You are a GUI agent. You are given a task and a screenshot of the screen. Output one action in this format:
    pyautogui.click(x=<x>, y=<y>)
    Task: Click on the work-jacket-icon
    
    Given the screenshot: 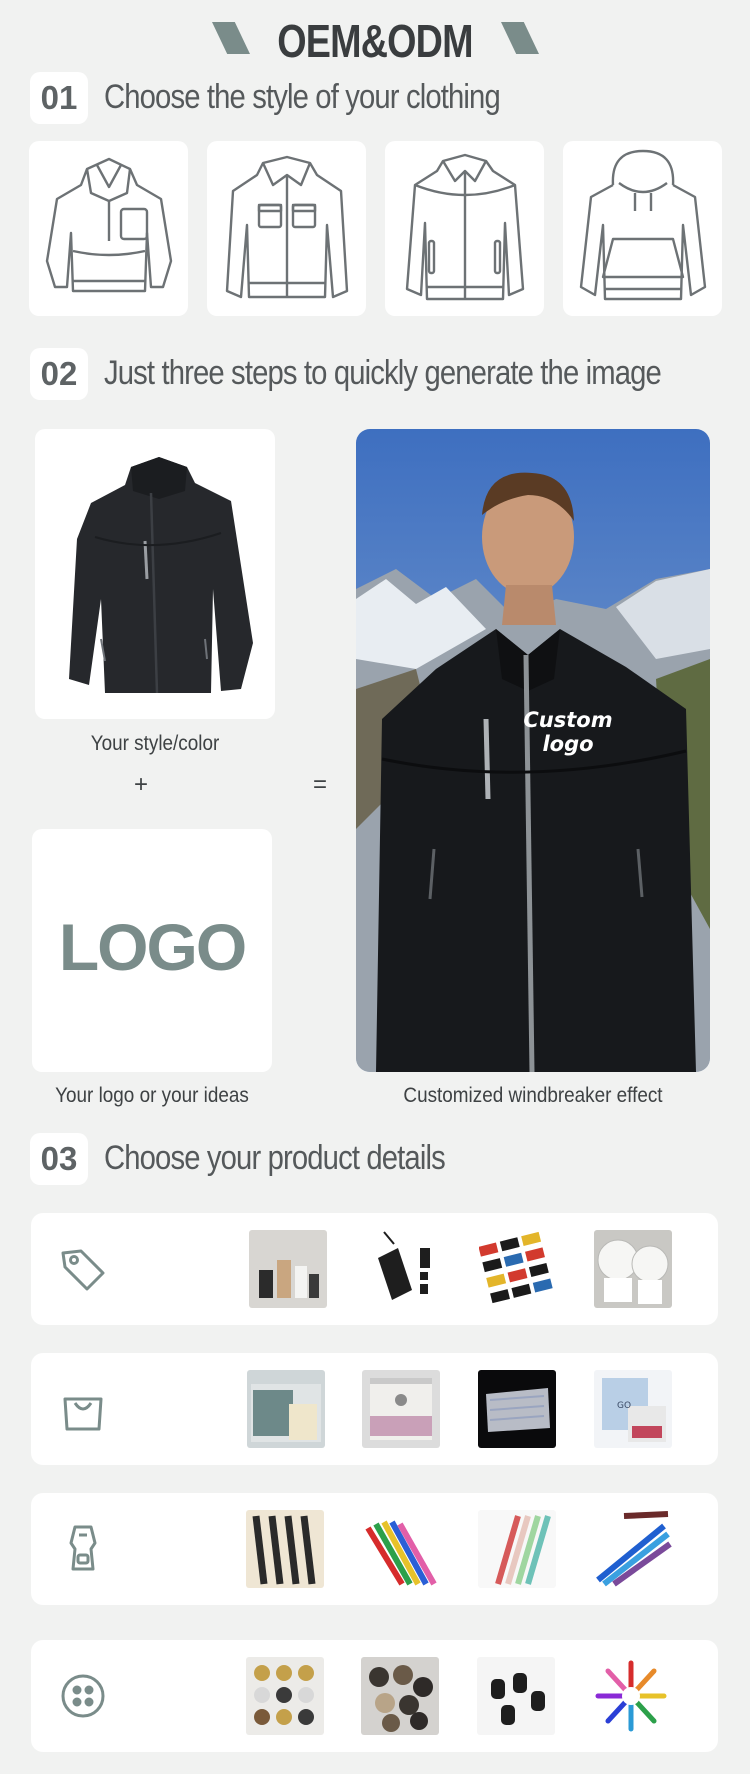 What is the action you would take?
    pyautogui.click(x=287, y=227)
    